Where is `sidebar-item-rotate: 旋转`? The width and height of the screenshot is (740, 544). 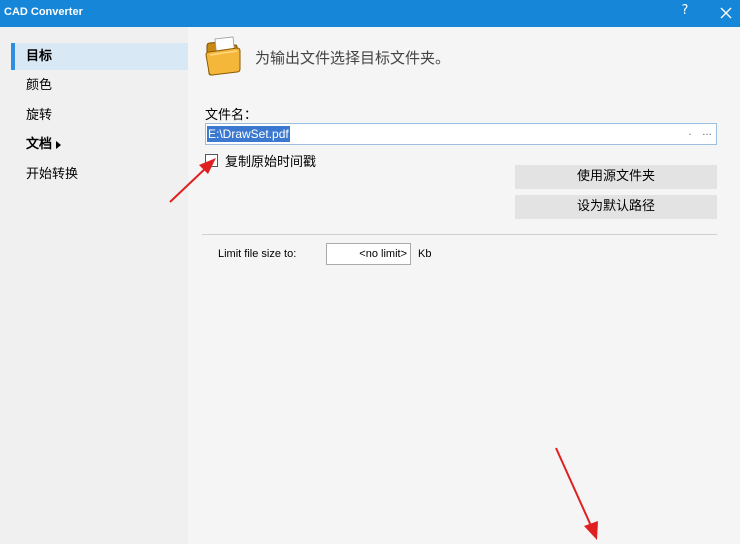
sidebar-item-rotate: 旋转 is located at coordinates (99, 115).